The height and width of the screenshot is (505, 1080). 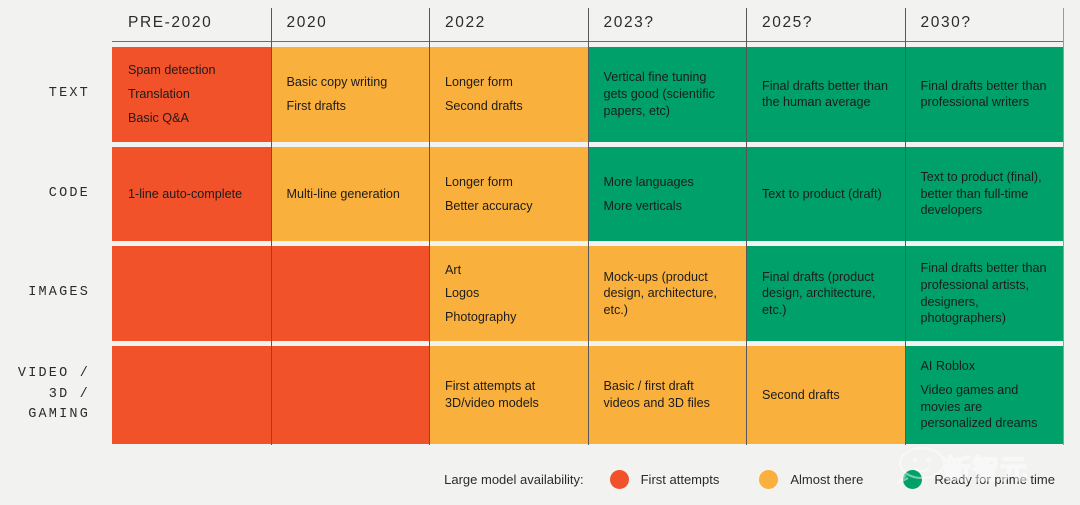 I want to click on matrix-cell-r4-c2, so click(x=349, y=395).